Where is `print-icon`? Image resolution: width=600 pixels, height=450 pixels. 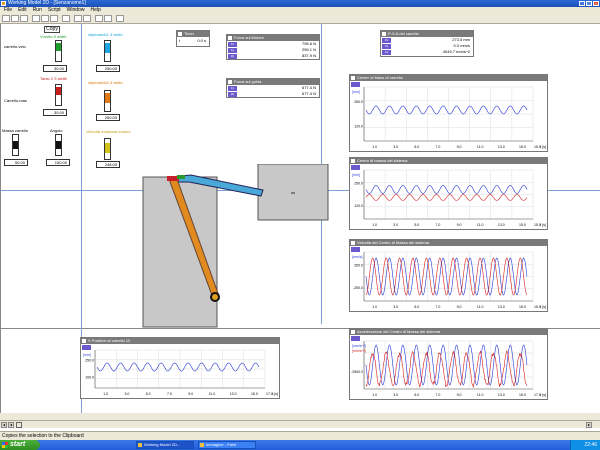
print-icon is located at coordinates (66, 18).